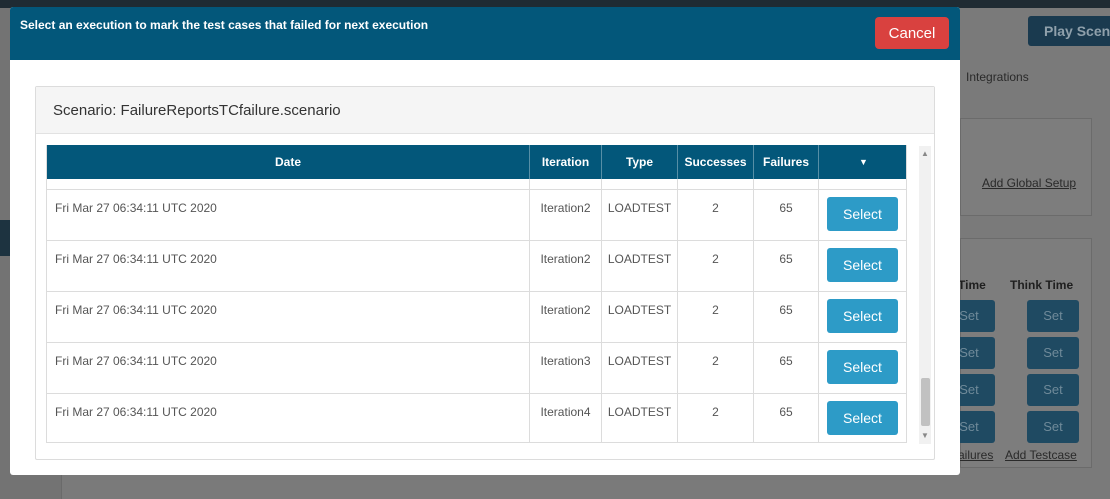 The image size is (1110, 499). I want to click on play-scenario-button: Play Scen, so click(1069, 31).